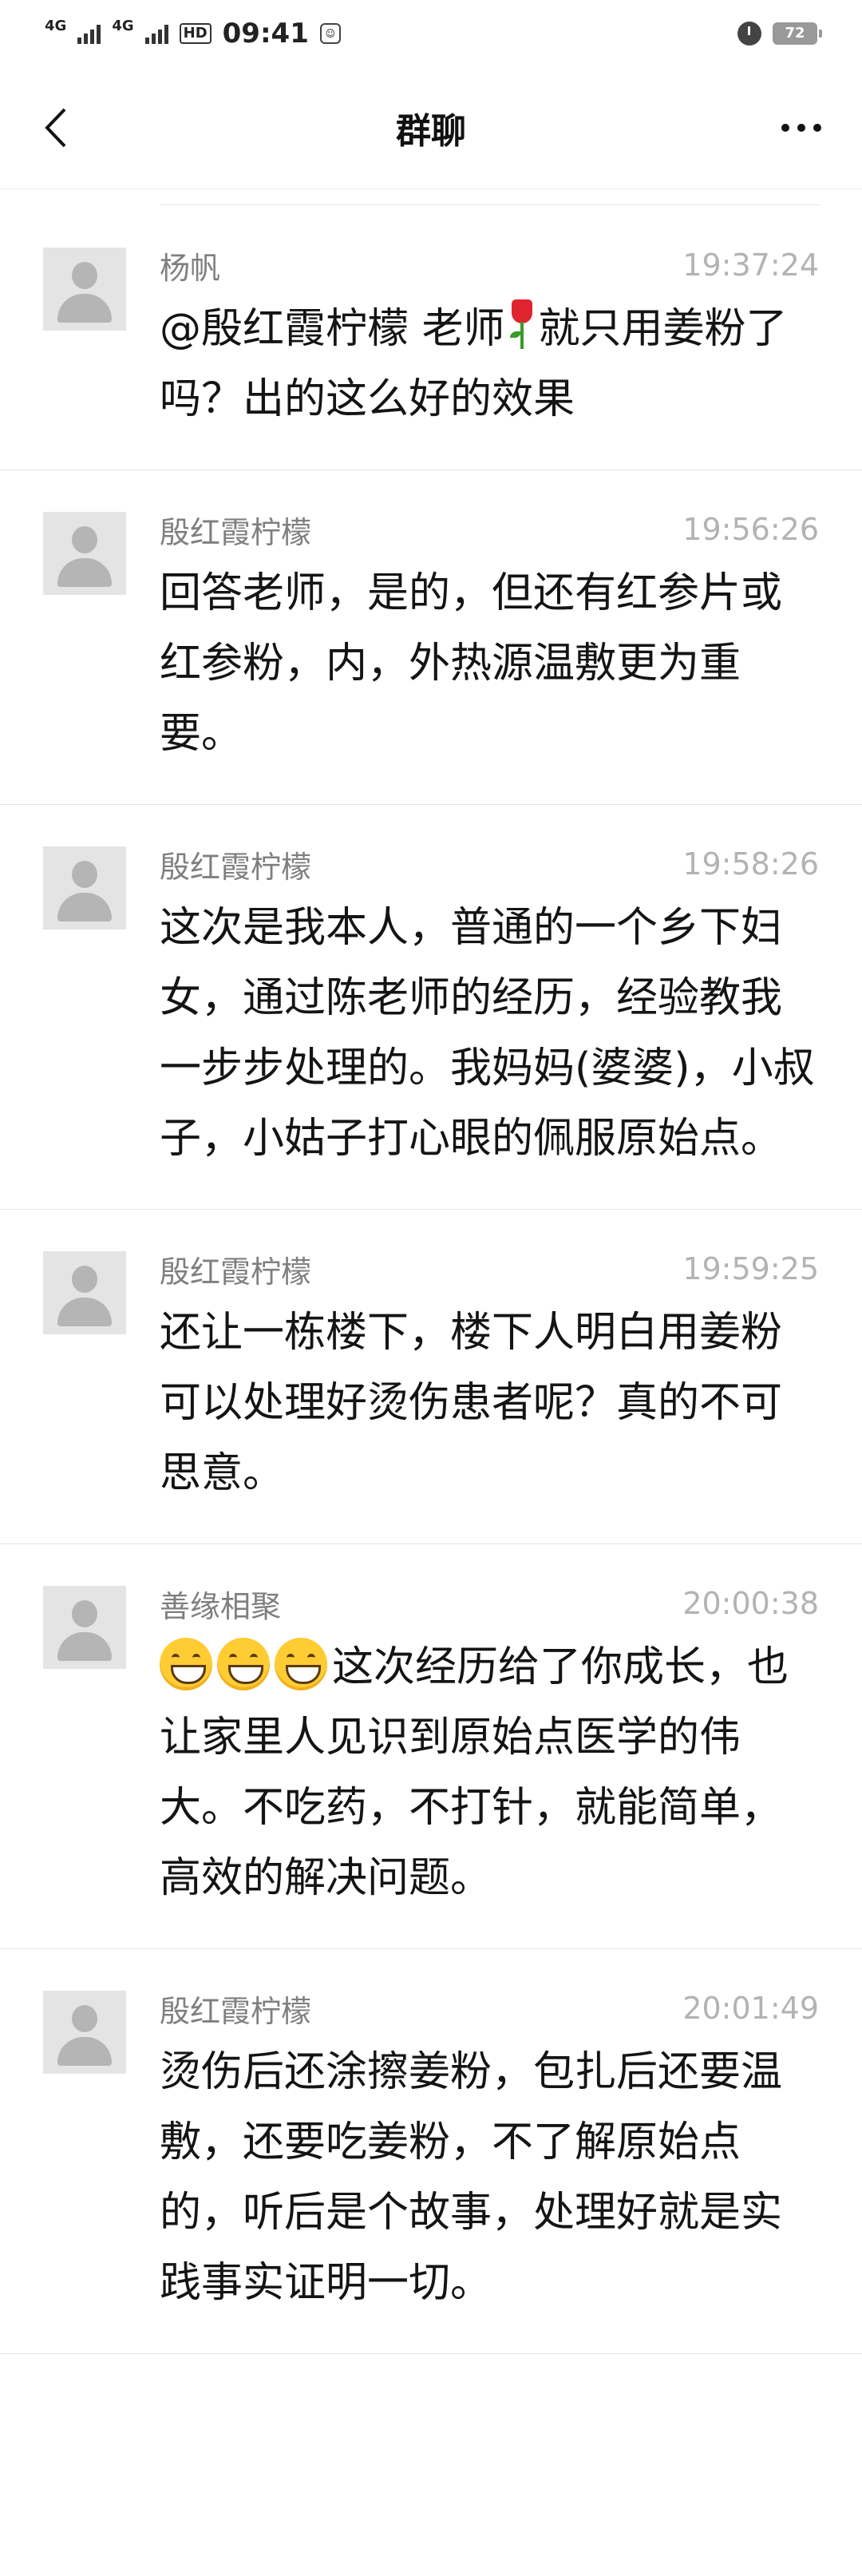 This screenshot has width=862, height=2576. Describe the element at coordinates (471, 1403) in the screenshot. I see `message-text: 还让一栋楼下，楼下人明白用姜粉可以处理好烫伤患者呢？真的不可思意。` at that location.